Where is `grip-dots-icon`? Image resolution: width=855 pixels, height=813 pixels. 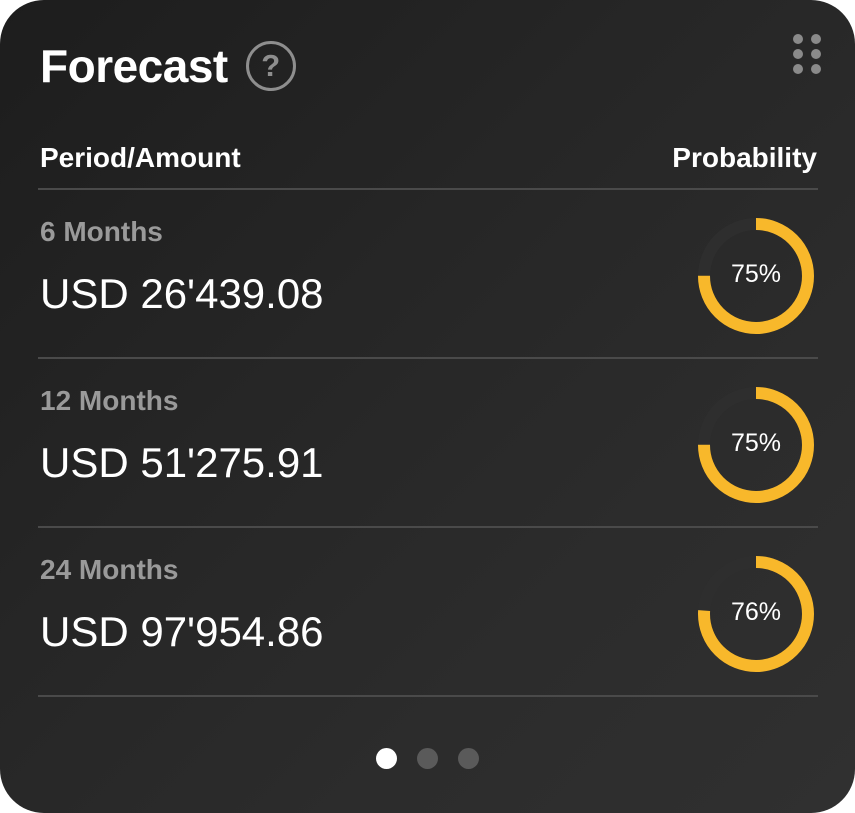 grip-dots-icon is located at coordinates (807, 54).